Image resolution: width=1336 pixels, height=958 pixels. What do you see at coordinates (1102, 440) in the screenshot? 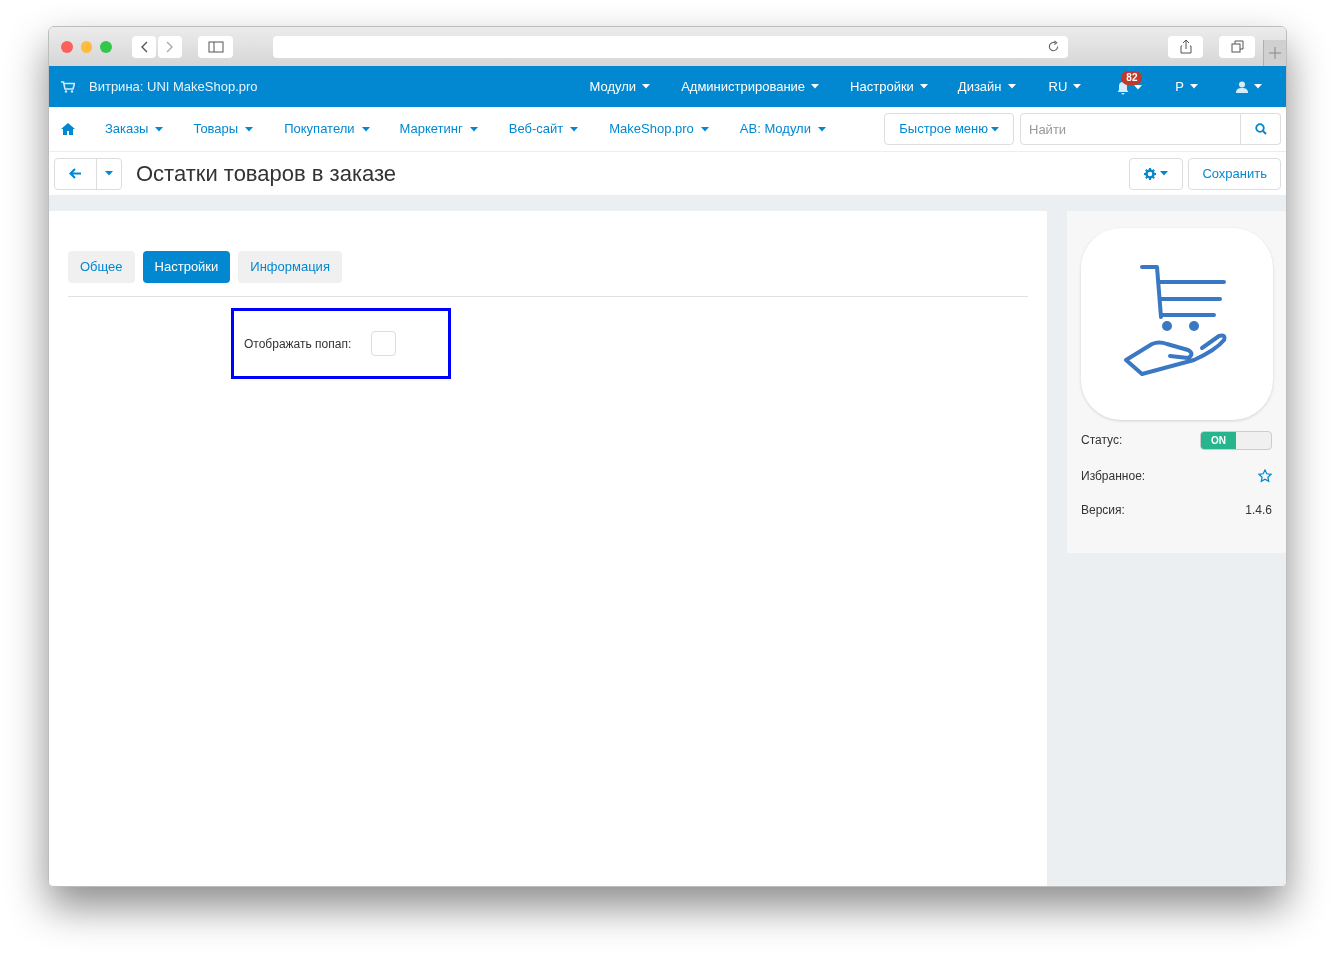
I see `status-label: Статус:` at bounding box center [1102, 440].